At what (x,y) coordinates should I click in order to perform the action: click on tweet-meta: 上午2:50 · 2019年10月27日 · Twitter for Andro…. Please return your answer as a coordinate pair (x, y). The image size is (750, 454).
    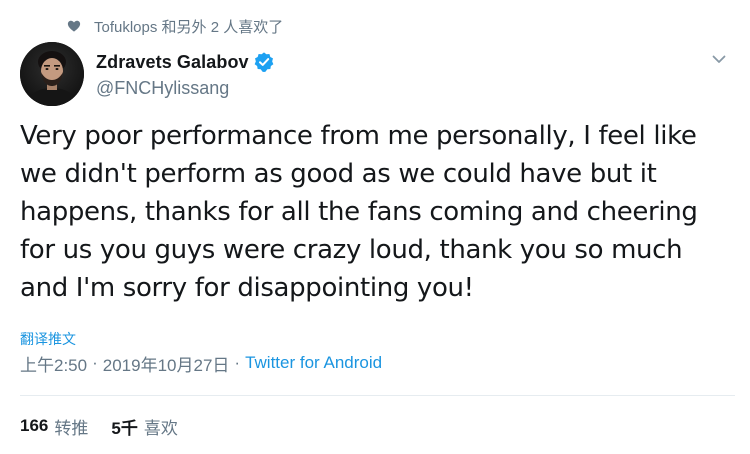
    Looking at the image, I should click on (201, 363).